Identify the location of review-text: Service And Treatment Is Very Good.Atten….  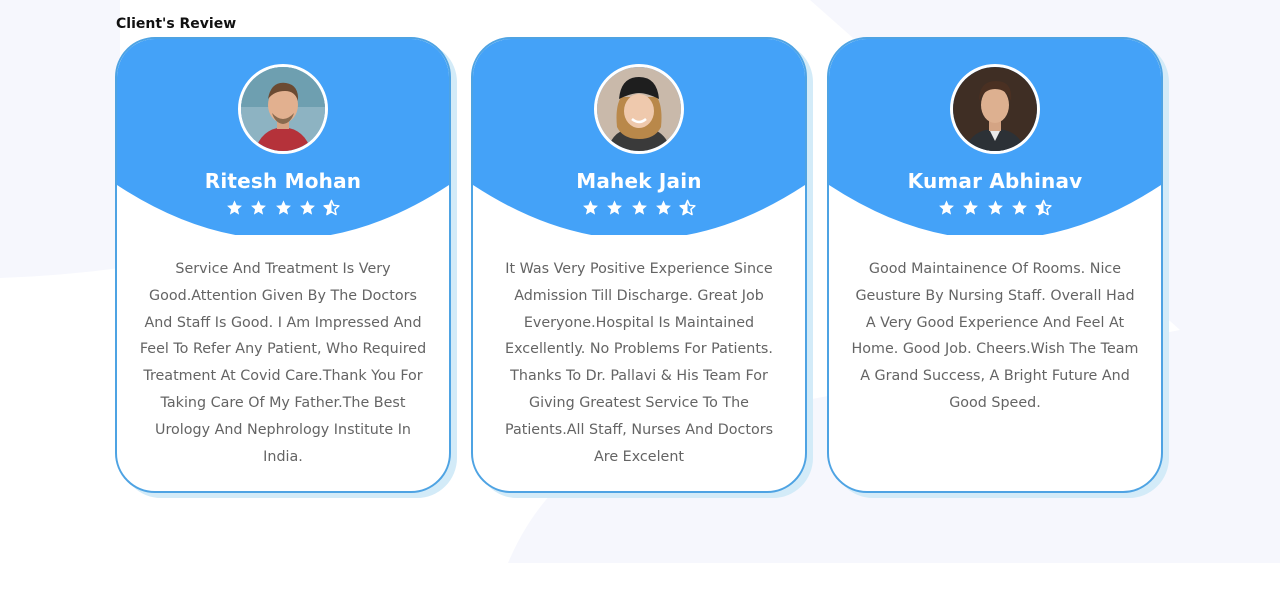
(283, 363).